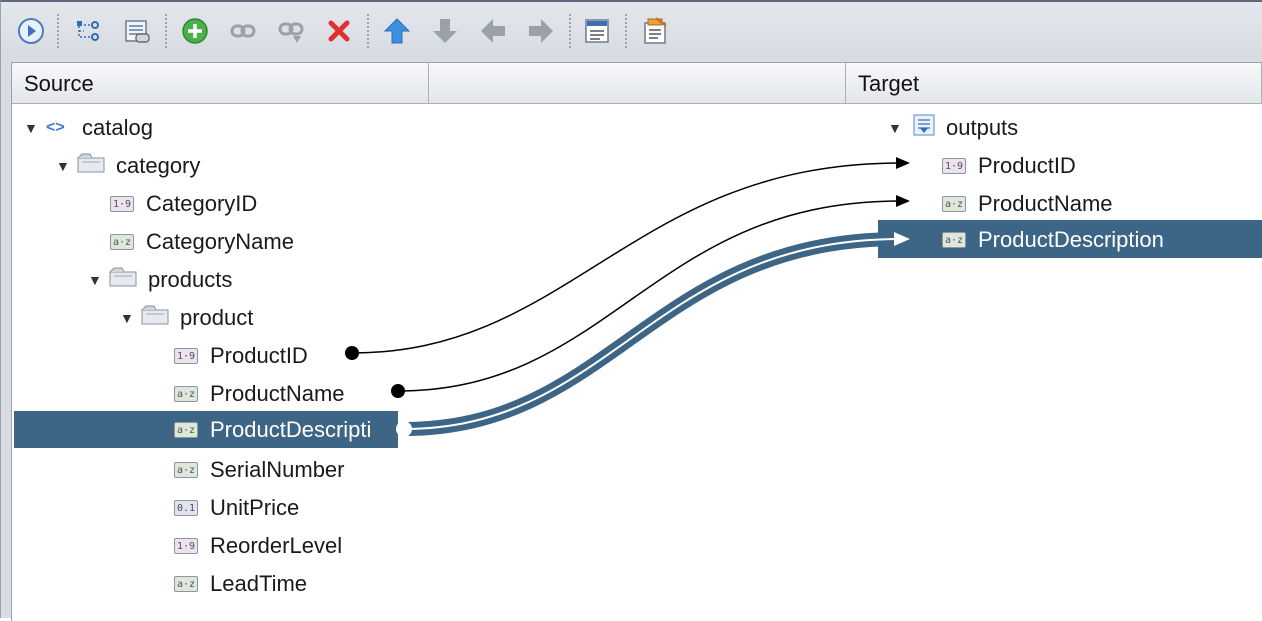 Image resolution: width=1262 pixels, height=621 pixels. I want to click on move-up-icon, so click(397, 31).